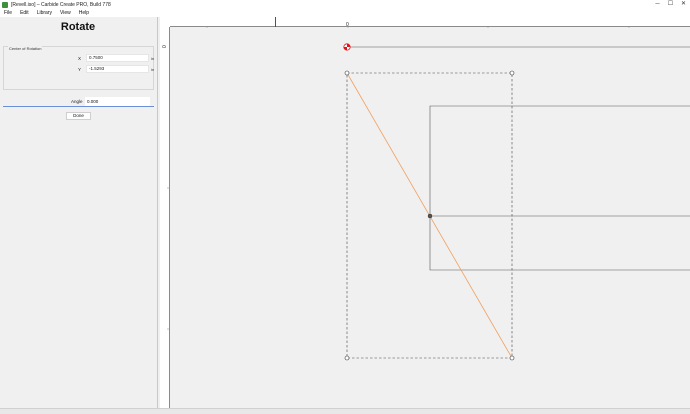 The width and height of the screenshot is (690, 414). I want to click on handle-bottom-left, so click(347, 358).